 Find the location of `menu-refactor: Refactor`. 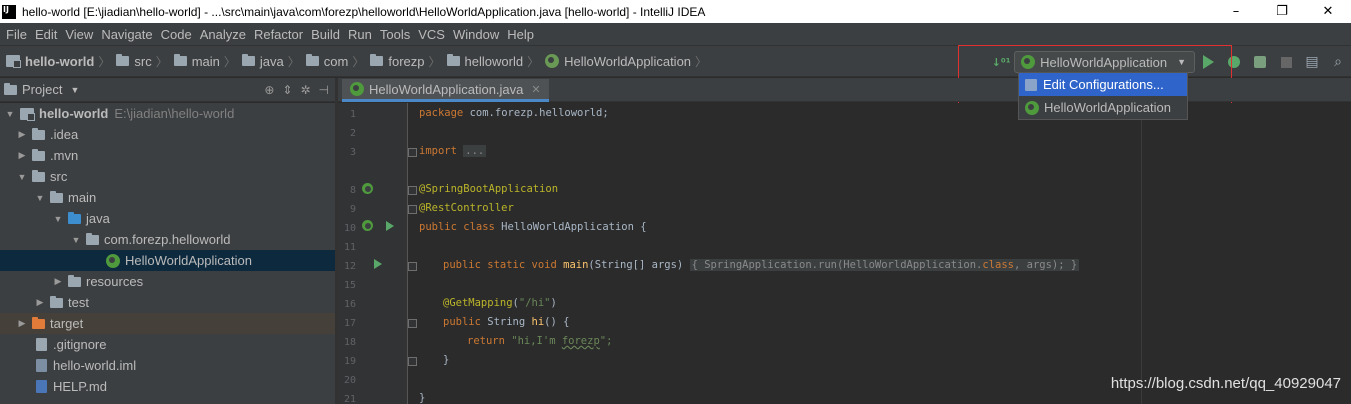

menu-refactor: Refactor is located at coordinates (278, 34).